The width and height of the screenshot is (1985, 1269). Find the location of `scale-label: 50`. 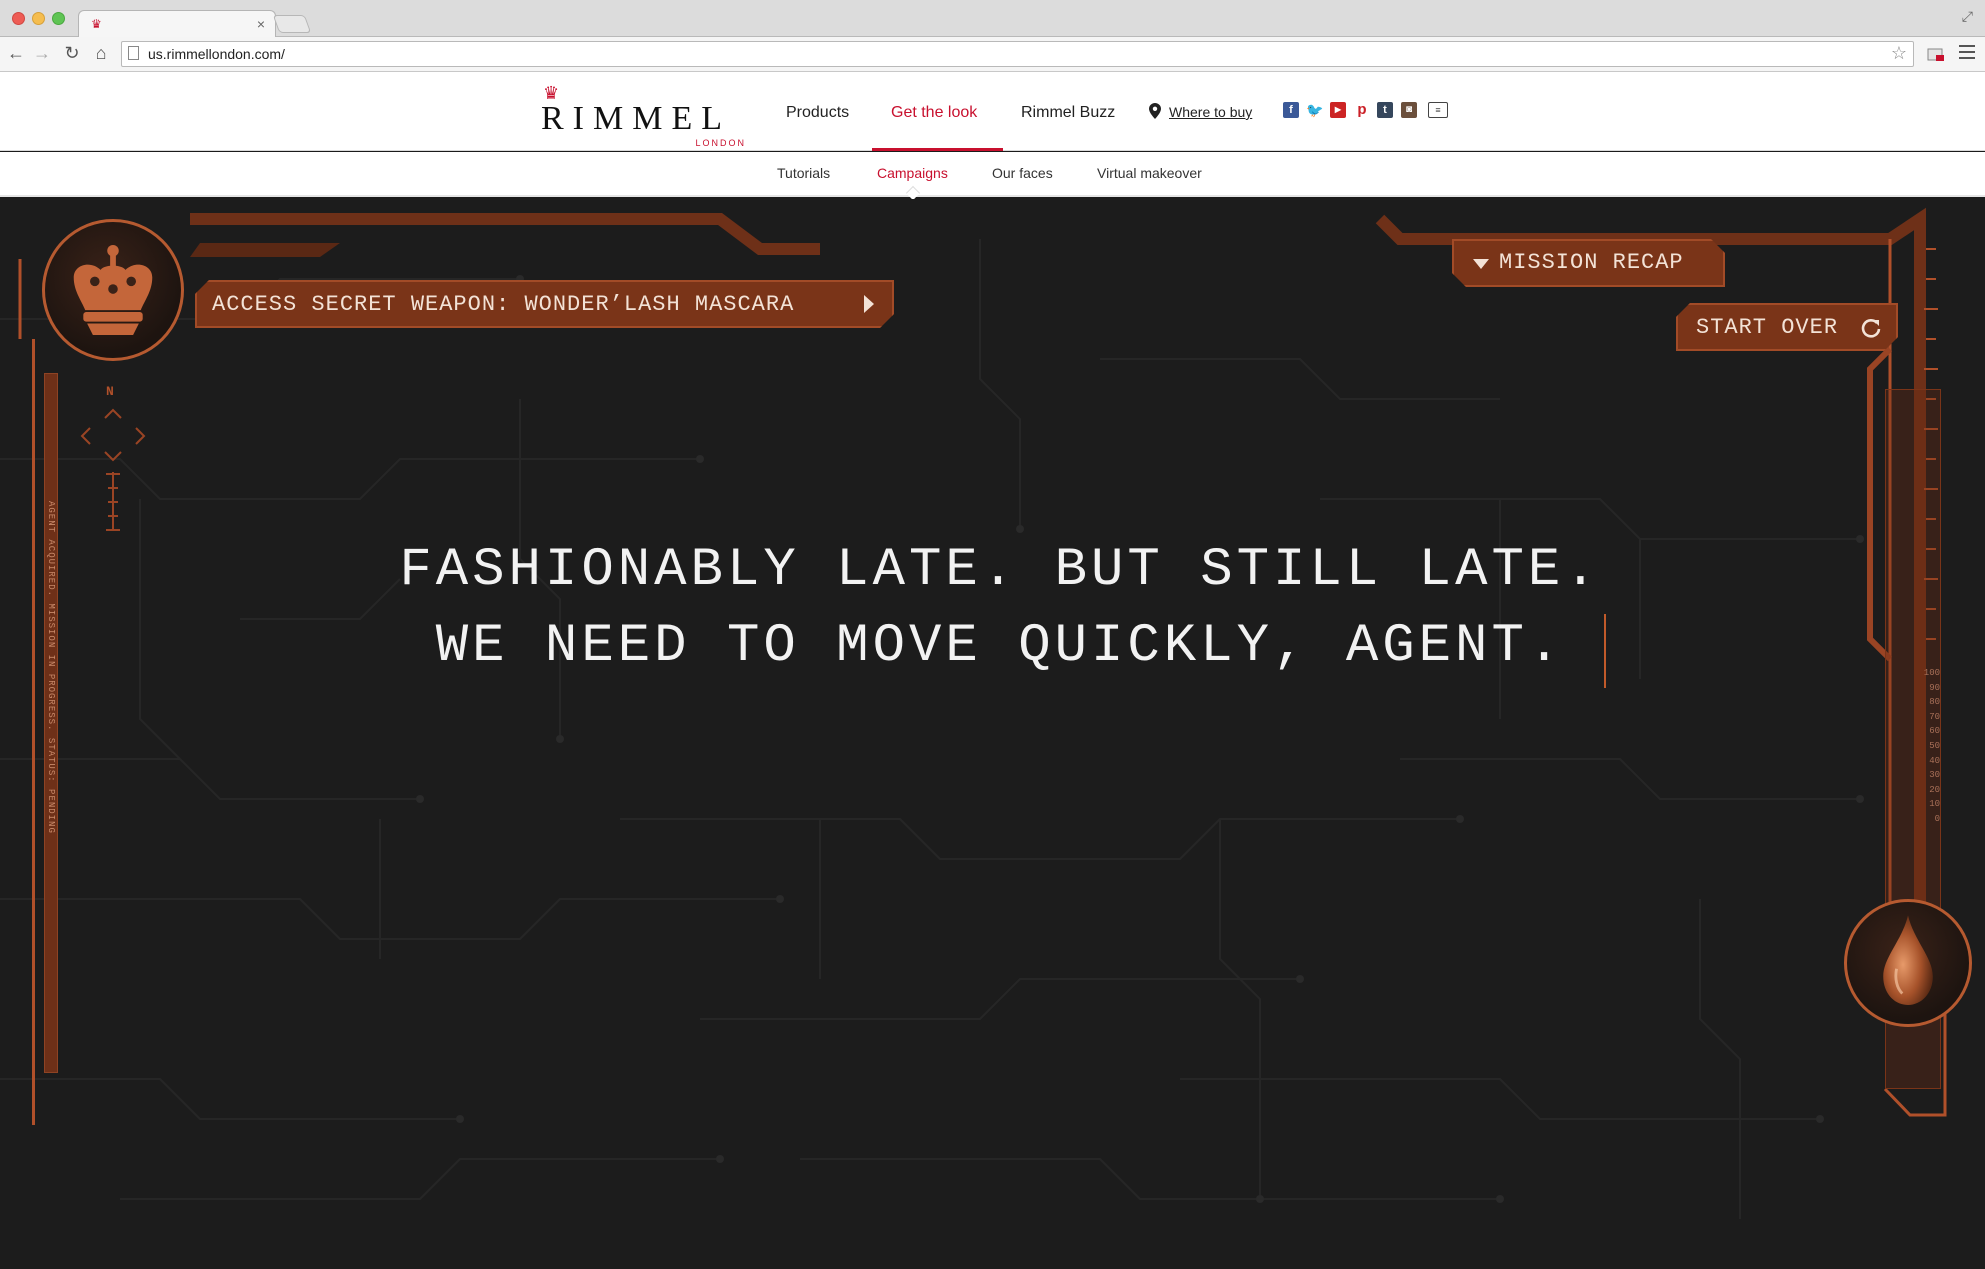

scale-label: 50 is located at coordinates (1934, 746).